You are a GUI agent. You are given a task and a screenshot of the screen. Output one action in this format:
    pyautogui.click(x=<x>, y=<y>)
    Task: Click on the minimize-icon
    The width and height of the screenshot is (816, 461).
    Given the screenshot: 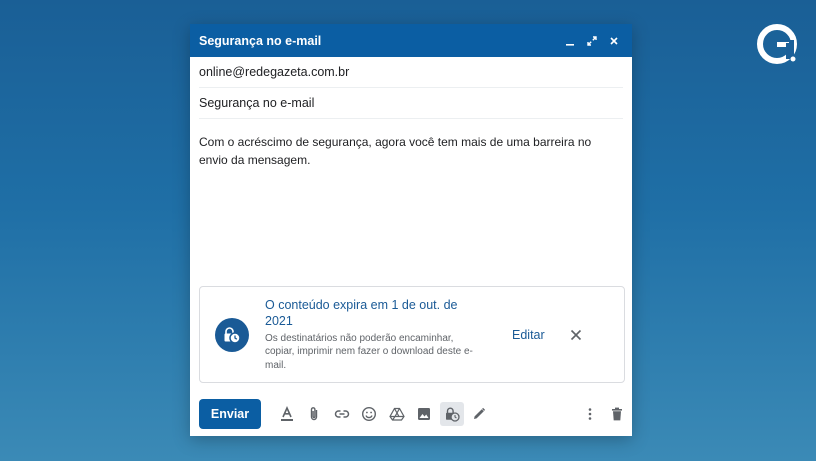 What is the action you would take?
    pyautogui.click(x=570, y=41)
    